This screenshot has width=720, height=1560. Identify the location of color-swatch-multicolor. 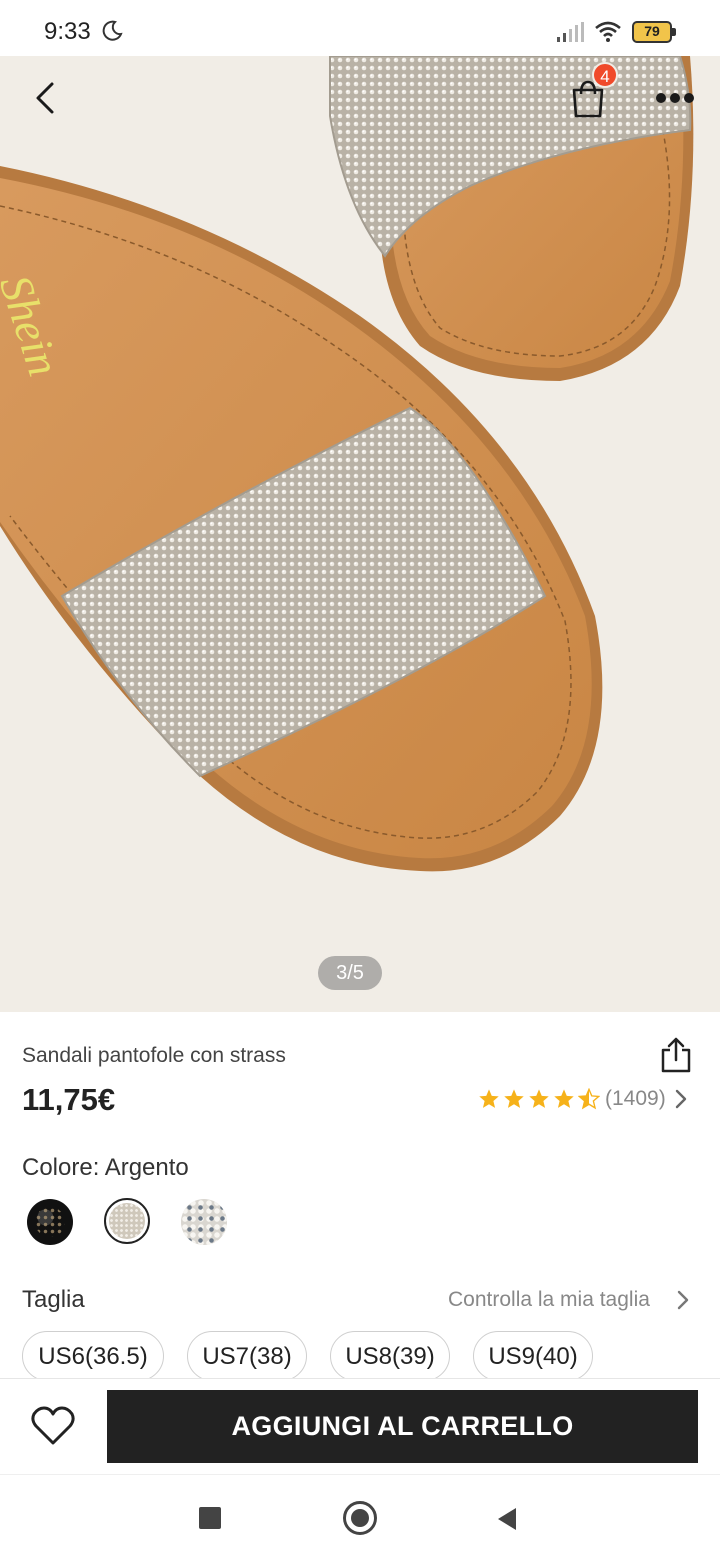
(204, 1222).